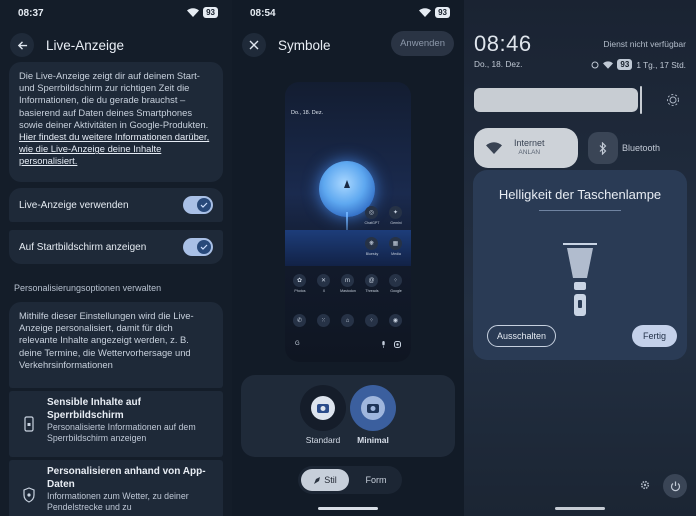 This screenshot has height=516, width=696. What do you see at coordinates (641, 148) in the screenshot?
I see `tile-title: Bluetooth` at bounding box center [641, 148].